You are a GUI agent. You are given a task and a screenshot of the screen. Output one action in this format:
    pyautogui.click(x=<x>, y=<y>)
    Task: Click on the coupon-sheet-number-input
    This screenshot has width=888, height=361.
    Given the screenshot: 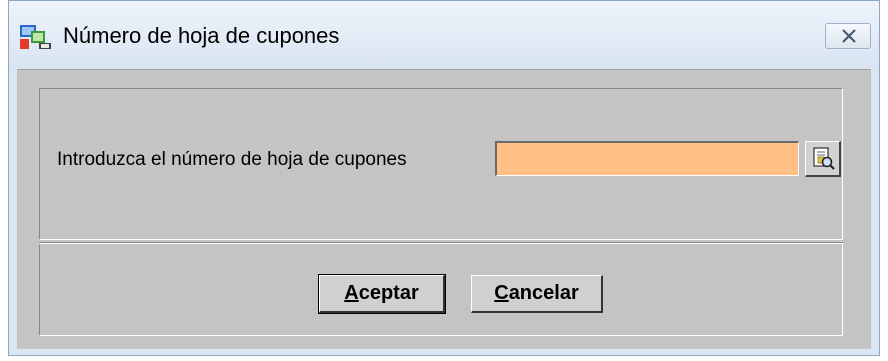 What is the action you would take?
    pyautogui.click(x=647, y=158)
    